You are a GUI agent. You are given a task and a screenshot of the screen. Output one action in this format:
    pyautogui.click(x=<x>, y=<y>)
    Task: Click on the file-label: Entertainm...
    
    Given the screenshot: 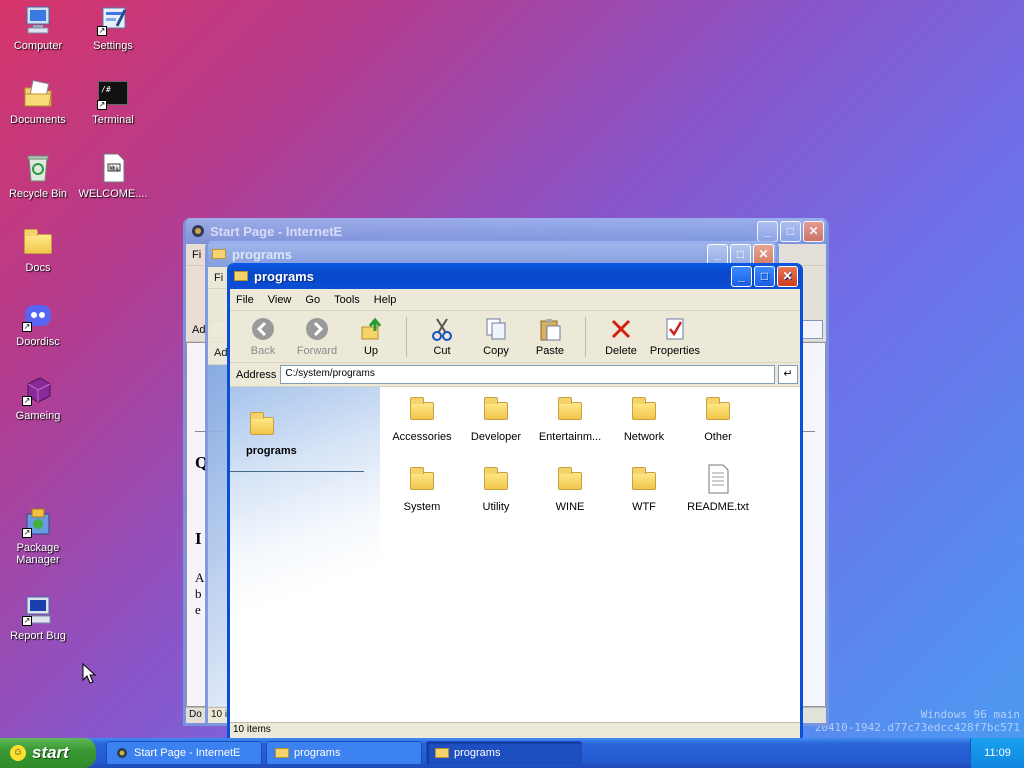 What is the action you would take?
    pyautogui.click(x=570, y=437)
    